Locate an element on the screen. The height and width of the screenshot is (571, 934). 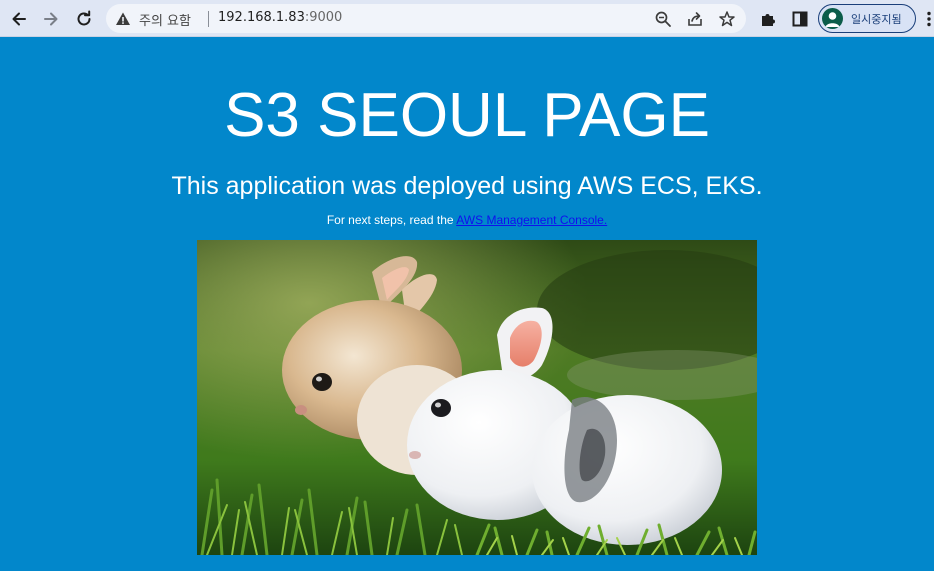
browser-toolbar: 주의 요함 192.168.1.83:9000 일시중지됨 is located at coordinates (467, 18).